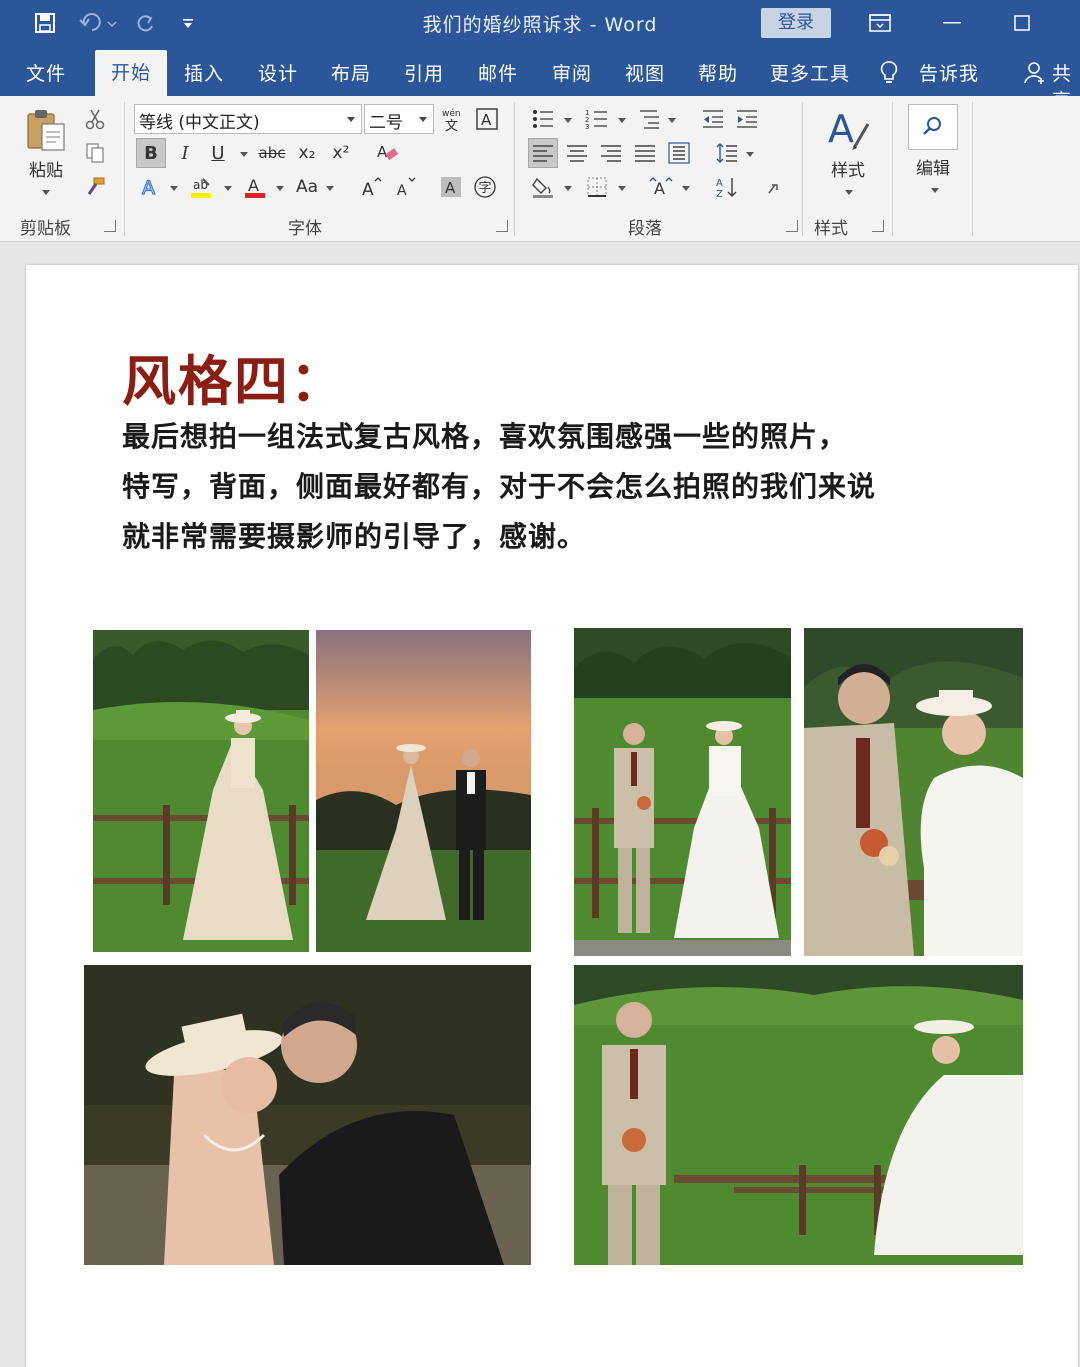  Describe the element at coordinates (880, 23) in the screenshot. I see `ribbon-display-options-icon` at that location.